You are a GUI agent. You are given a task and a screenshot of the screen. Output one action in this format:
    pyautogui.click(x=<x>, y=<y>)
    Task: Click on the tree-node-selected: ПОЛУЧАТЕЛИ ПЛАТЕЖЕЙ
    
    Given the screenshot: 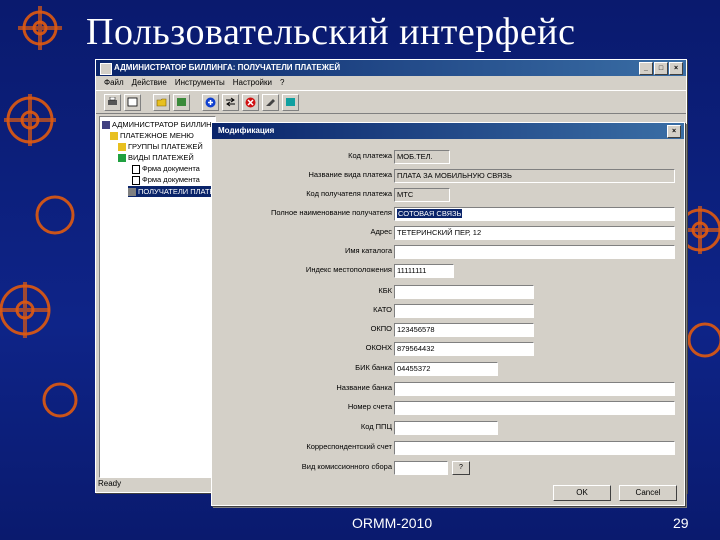 What is the action you would take?
    pyautogui.click(x=171, y=191)
    